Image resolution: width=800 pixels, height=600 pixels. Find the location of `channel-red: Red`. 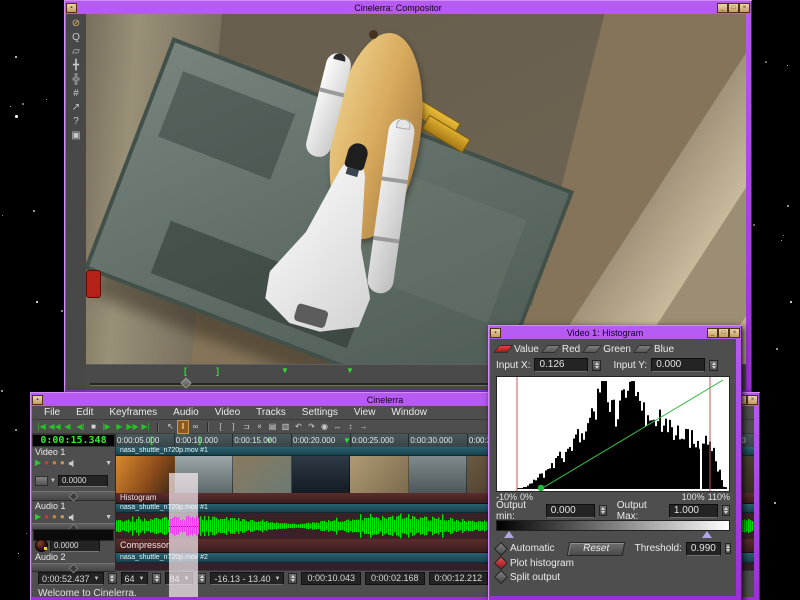

channel-red: Red is located at coordinates (560, 349).